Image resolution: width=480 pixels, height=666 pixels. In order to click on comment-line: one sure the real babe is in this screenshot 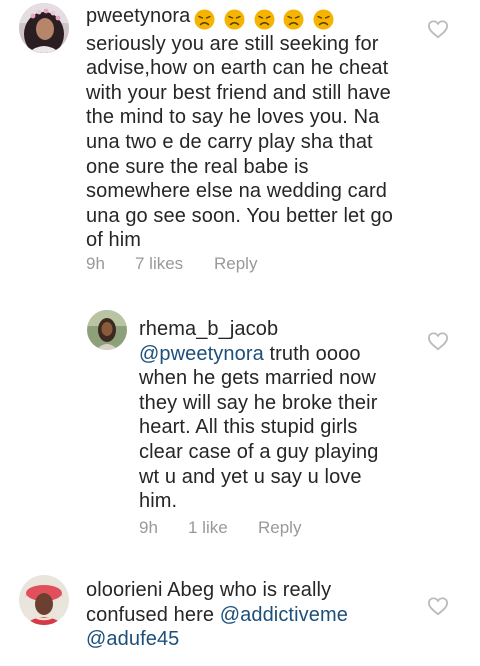, I will do `click(197, 166)`.